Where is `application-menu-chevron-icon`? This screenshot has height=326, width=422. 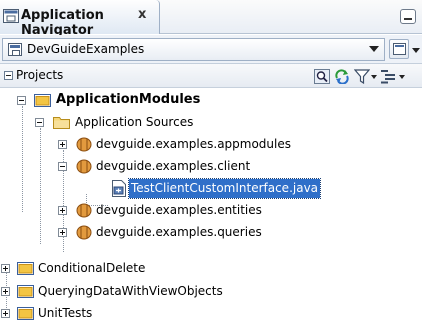 application-menu-chevron-icon is located at coordinates (416, 50).